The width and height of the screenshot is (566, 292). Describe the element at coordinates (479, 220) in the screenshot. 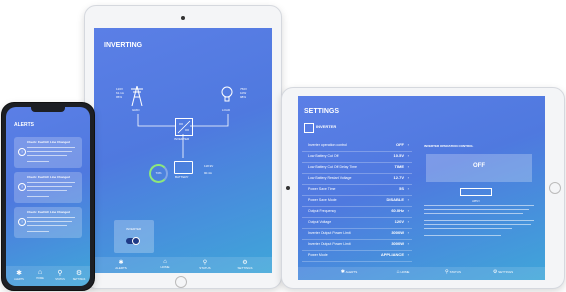

I see `description-text` at that location.